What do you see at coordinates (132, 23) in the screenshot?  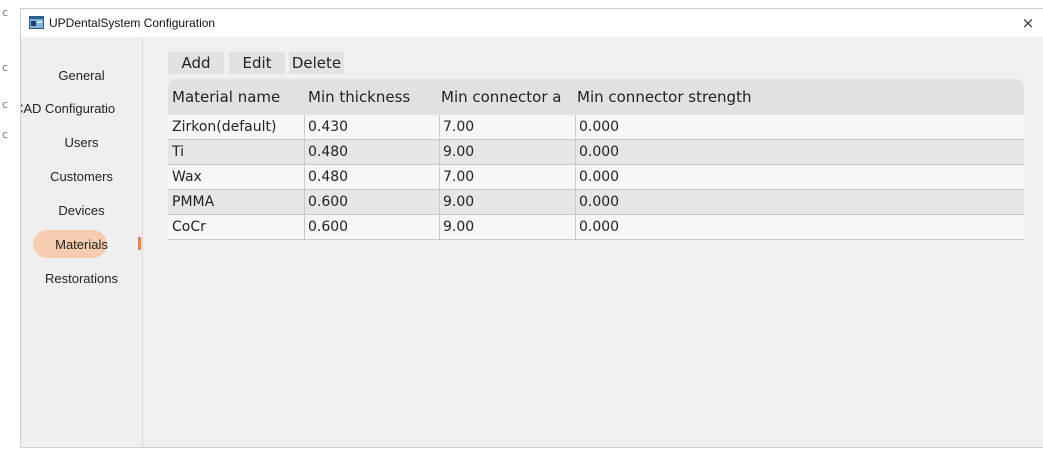 I see `window-title: UPDentalSystem Configuration` at bounding box center [132, 23].